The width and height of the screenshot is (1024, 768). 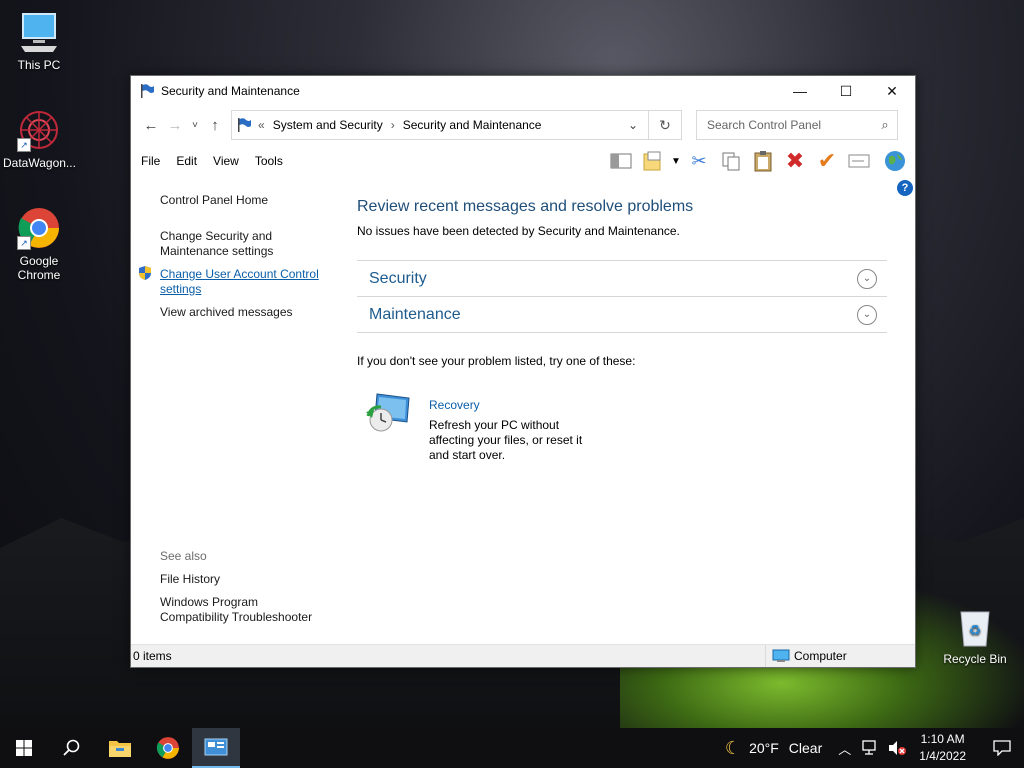 I want to click on change-uac-settings-link-line1: Change User Account Control, so click(x=239, y=274).